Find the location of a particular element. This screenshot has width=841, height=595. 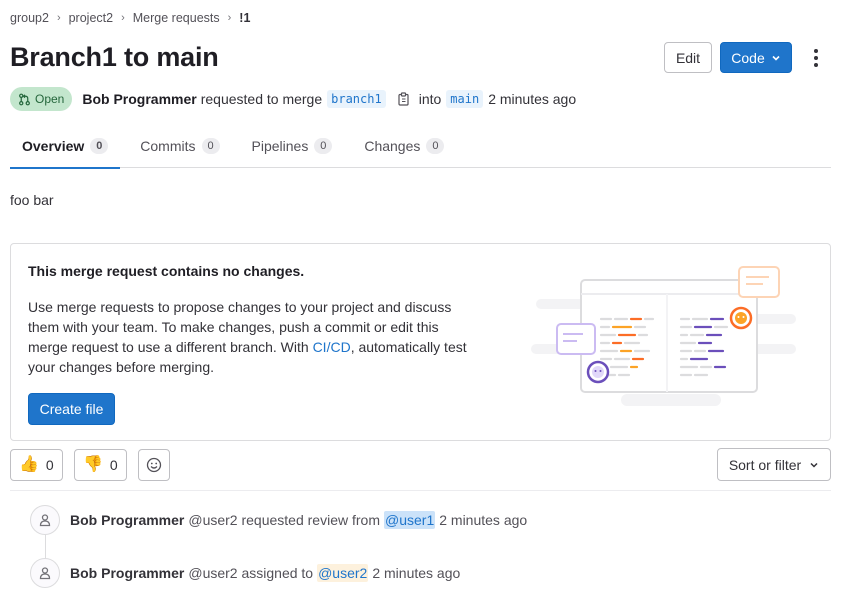

tab-commits: Commits 0 is located at coordinates (179, 146).